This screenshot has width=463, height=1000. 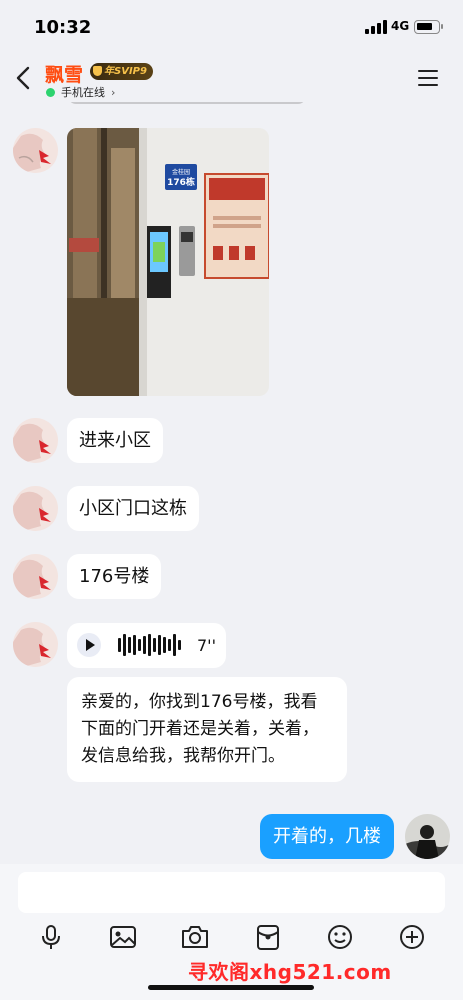 What do you see at coordinates (64, 73) in the screenshot?
I see `contact-name: 飘雪` at bounding box center [64, 73].